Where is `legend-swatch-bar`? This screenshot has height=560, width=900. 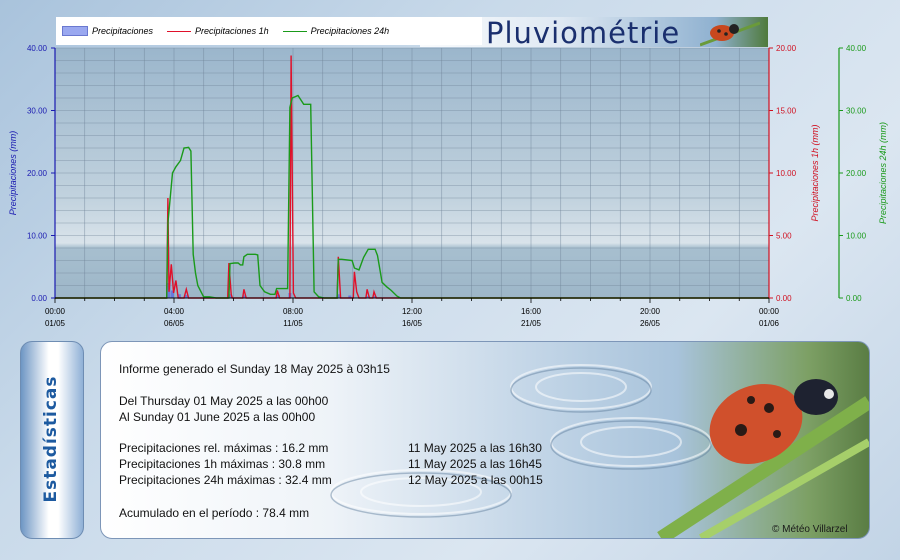 legend-swatch-bar is located at coordinates (75, 31).